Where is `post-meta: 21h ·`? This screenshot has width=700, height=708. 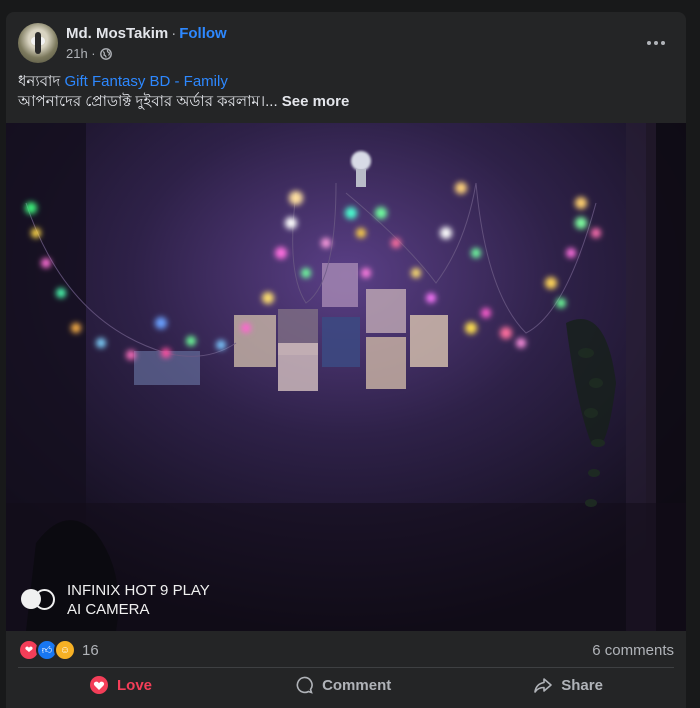 post-meta: 21h · is located at coordinates (89, 53).